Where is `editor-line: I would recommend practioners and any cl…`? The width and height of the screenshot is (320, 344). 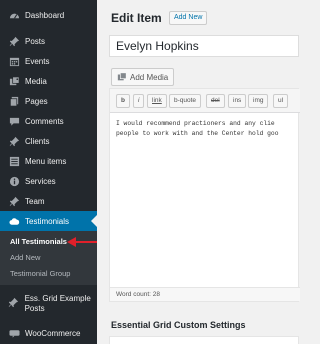
editor-line: I would recommend practioners and any cl… is located at coordinates (195, 123).